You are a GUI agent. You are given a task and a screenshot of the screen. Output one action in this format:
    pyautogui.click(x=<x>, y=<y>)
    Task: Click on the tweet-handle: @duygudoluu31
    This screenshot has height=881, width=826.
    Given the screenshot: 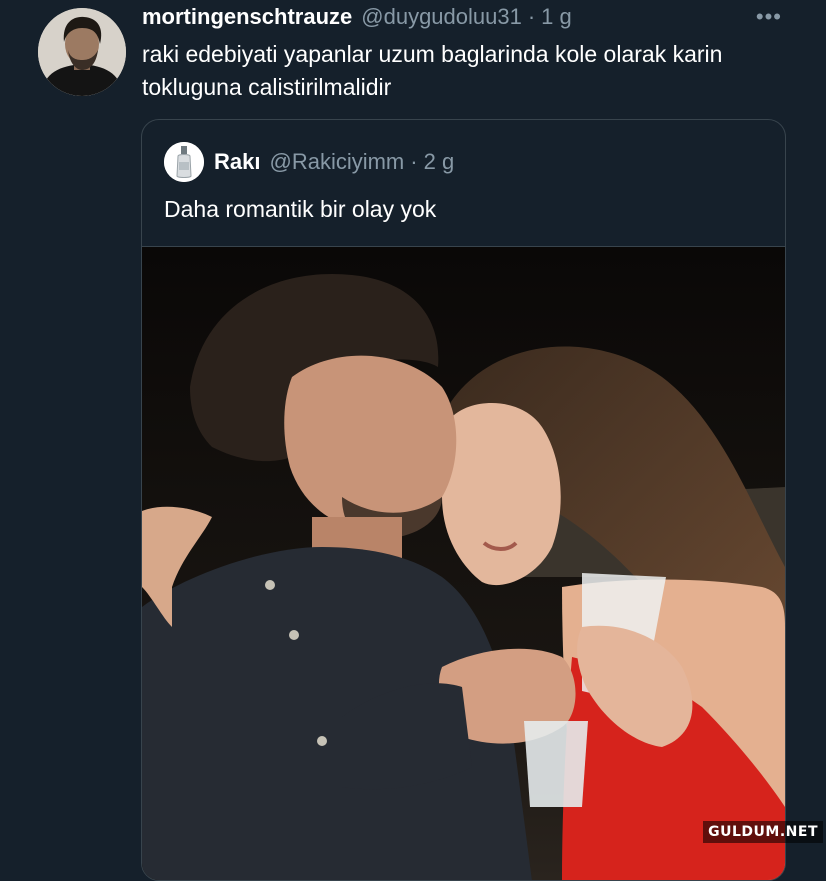 What is the action you would take?
    pyautogui.click(x=441, y=17)
    